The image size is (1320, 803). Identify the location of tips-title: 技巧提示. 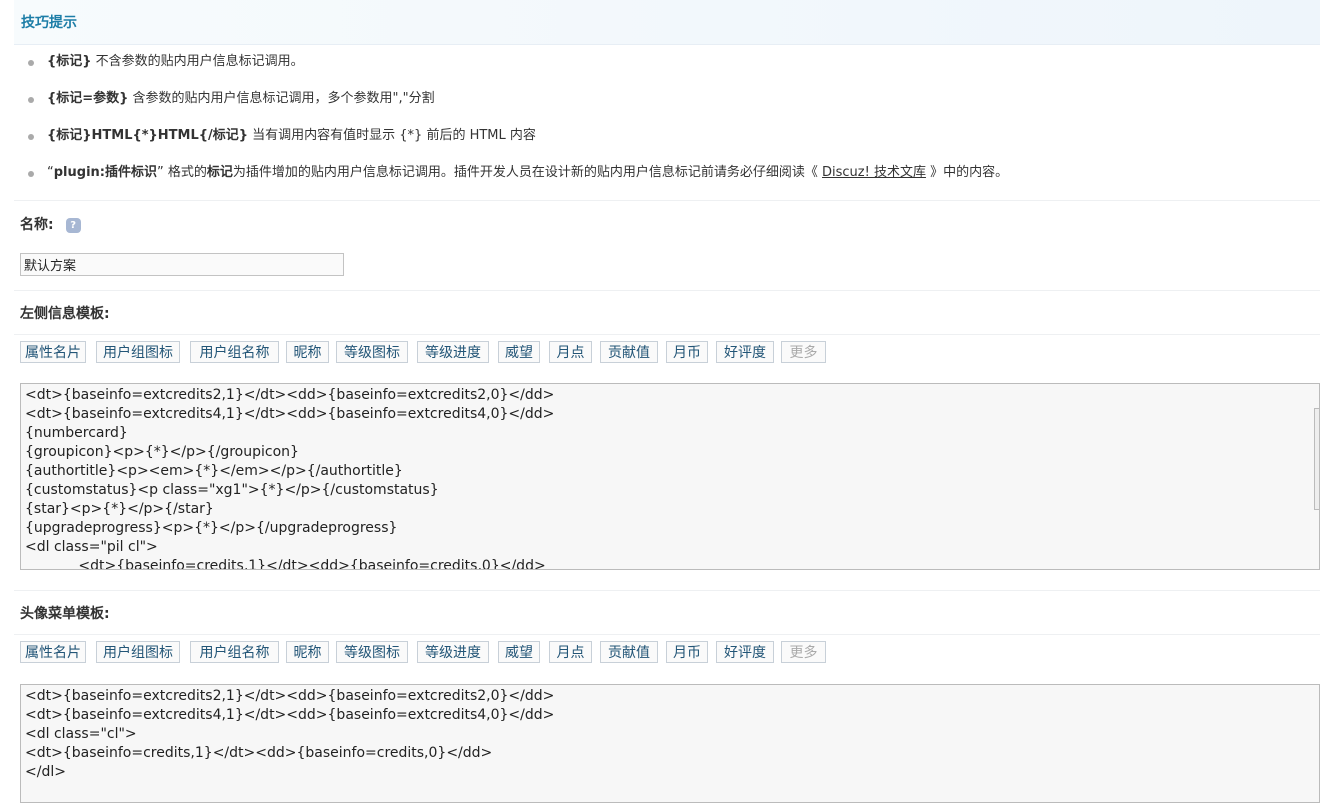
(49, 23).